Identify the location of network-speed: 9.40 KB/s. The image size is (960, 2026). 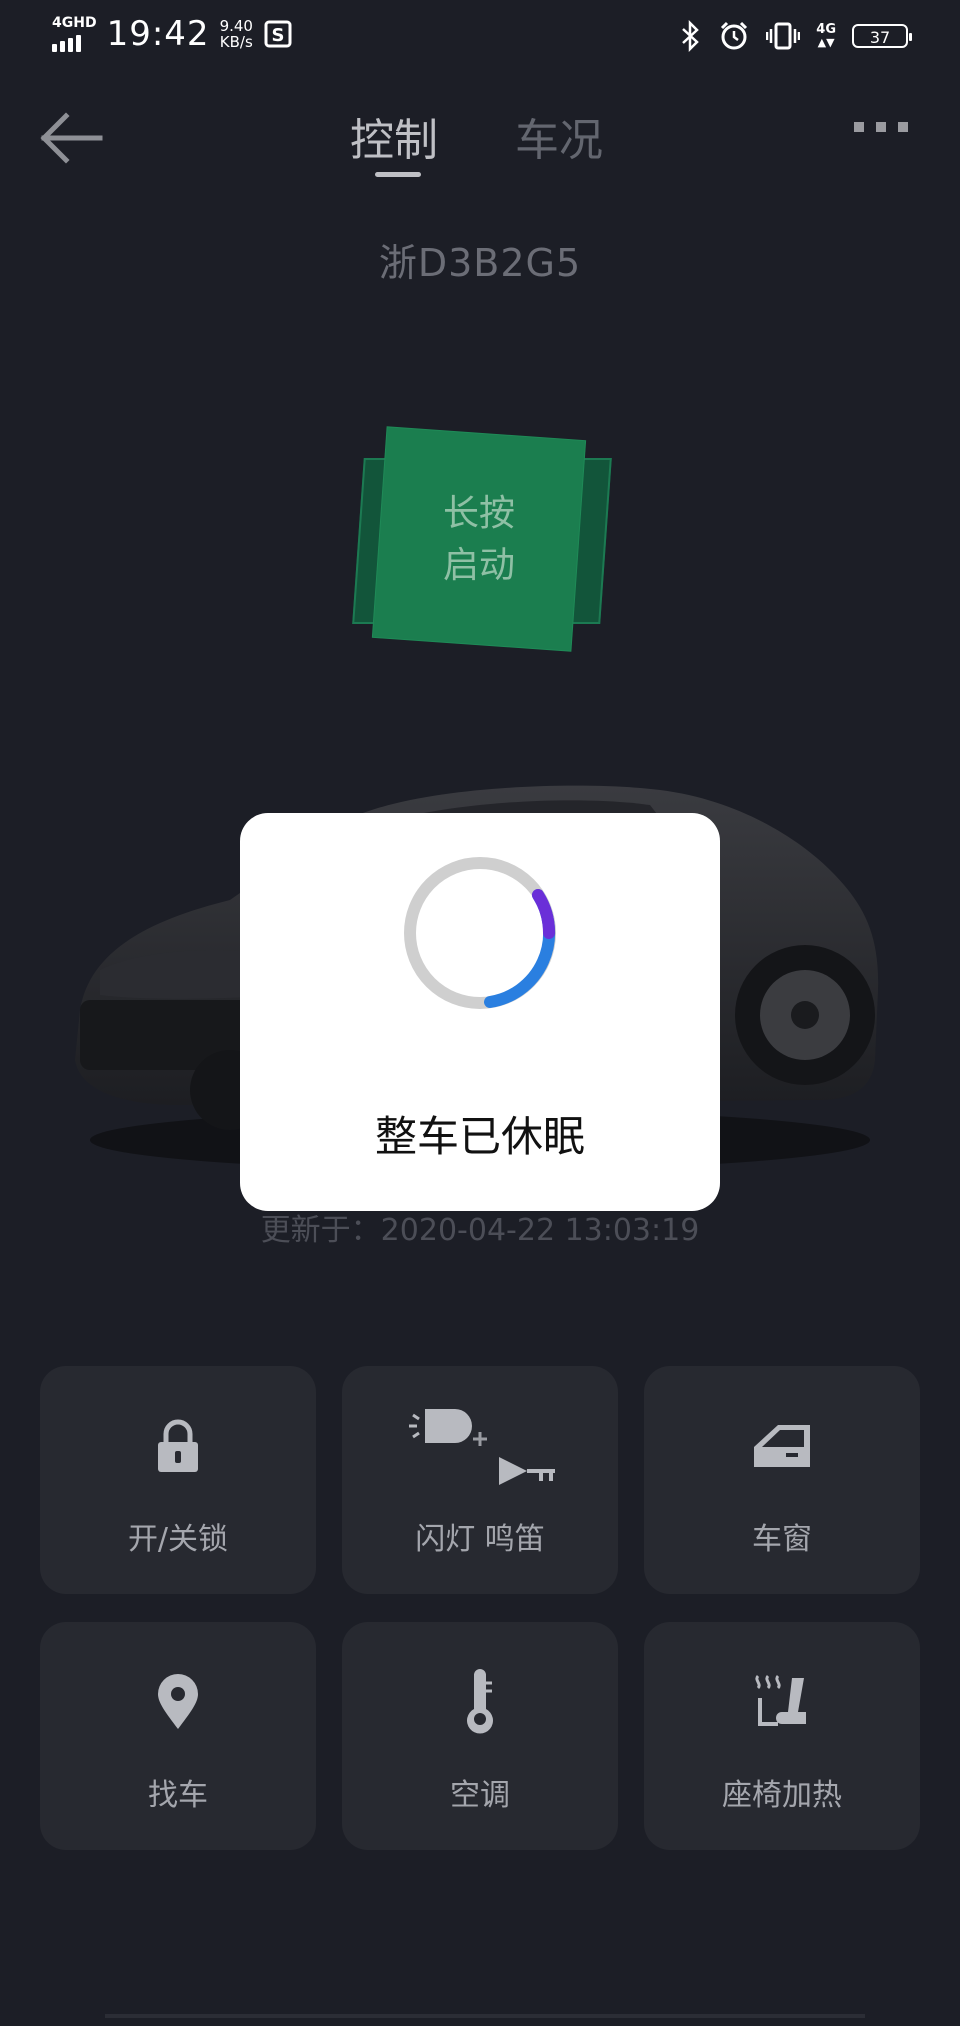
(236, 34).